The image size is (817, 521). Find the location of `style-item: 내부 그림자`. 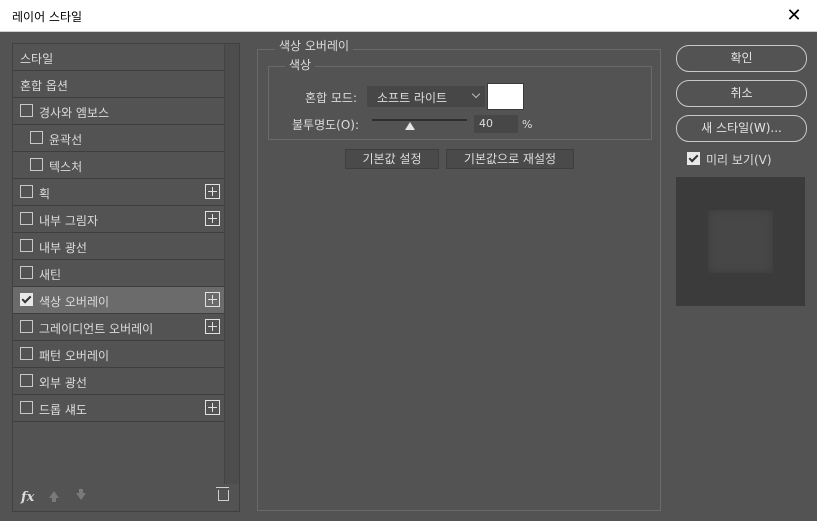

style-item: 내부 그림자 is located at coordinates (118, 219).